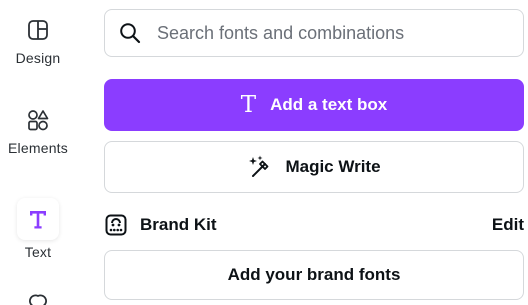 This screenshot has width=528, height=305. Describe the element at coordinates (38, 30) in the screenshot. I see `design-icon` at that location.